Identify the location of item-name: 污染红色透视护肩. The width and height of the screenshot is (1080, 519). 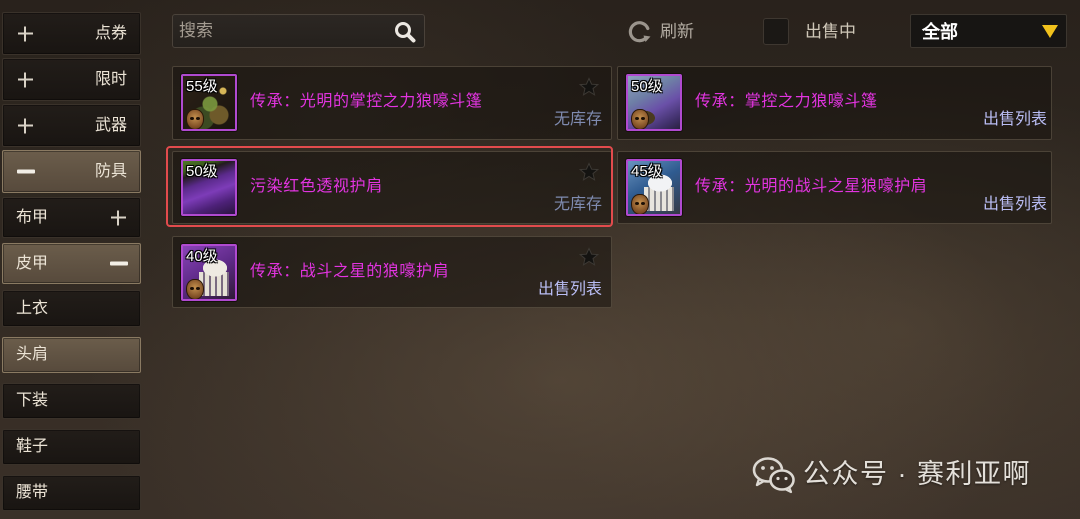
(316, 186).